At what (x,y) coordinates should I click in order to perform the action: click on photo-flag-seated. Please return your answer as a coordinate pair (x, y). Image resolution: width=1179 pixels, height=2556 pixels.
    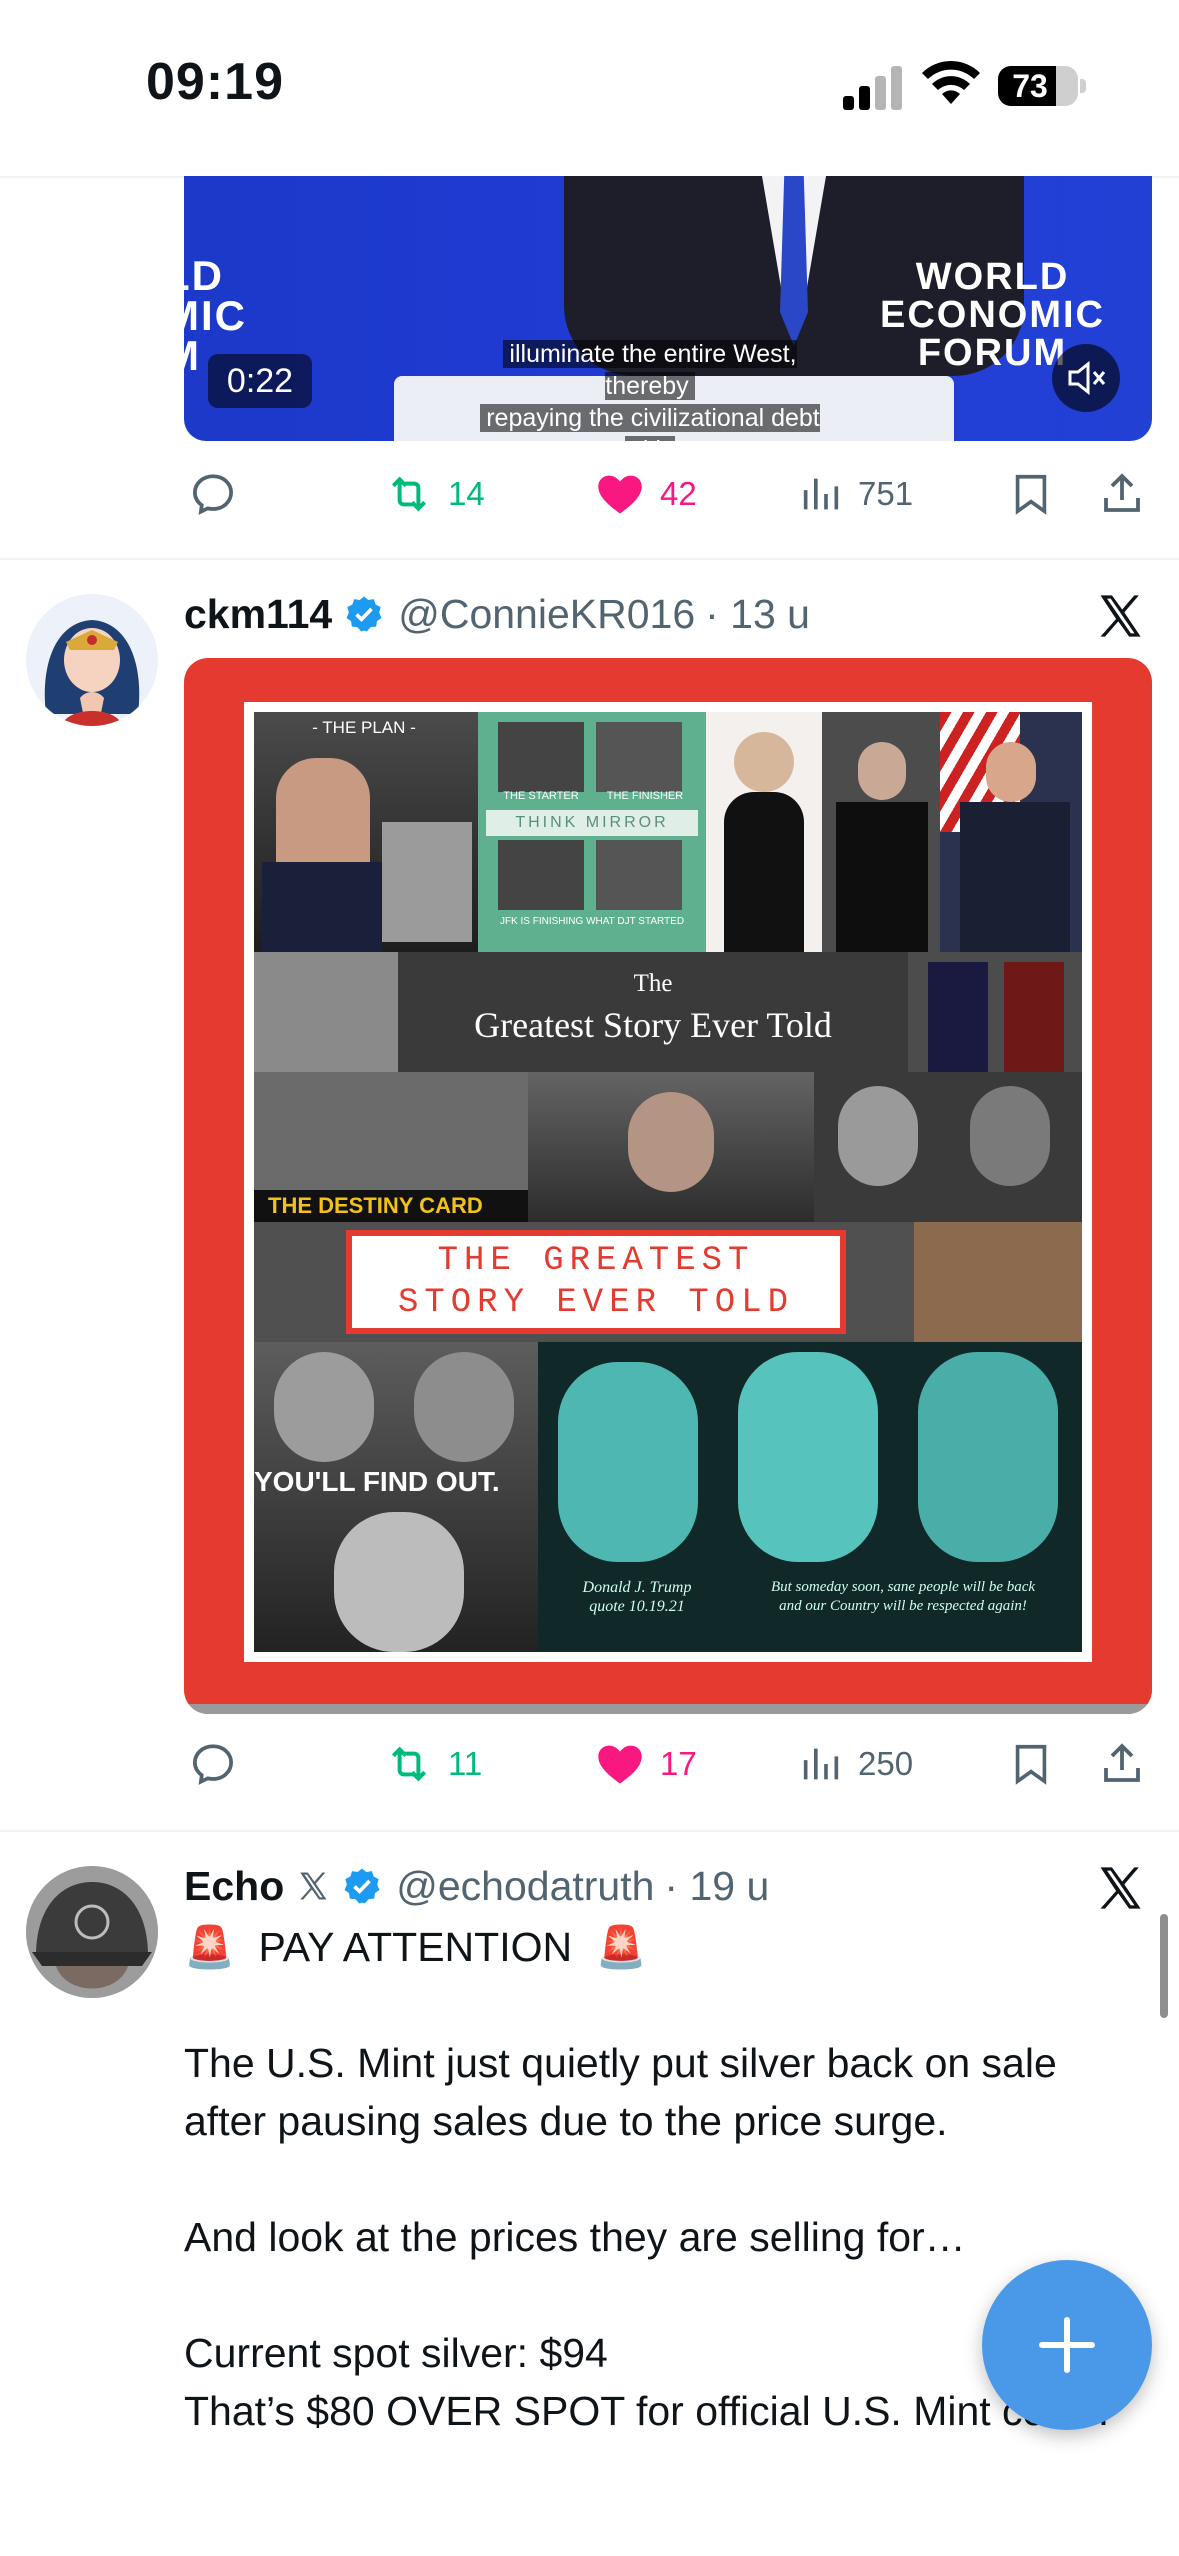
    Looking at the image, I should click on (1011, 832).